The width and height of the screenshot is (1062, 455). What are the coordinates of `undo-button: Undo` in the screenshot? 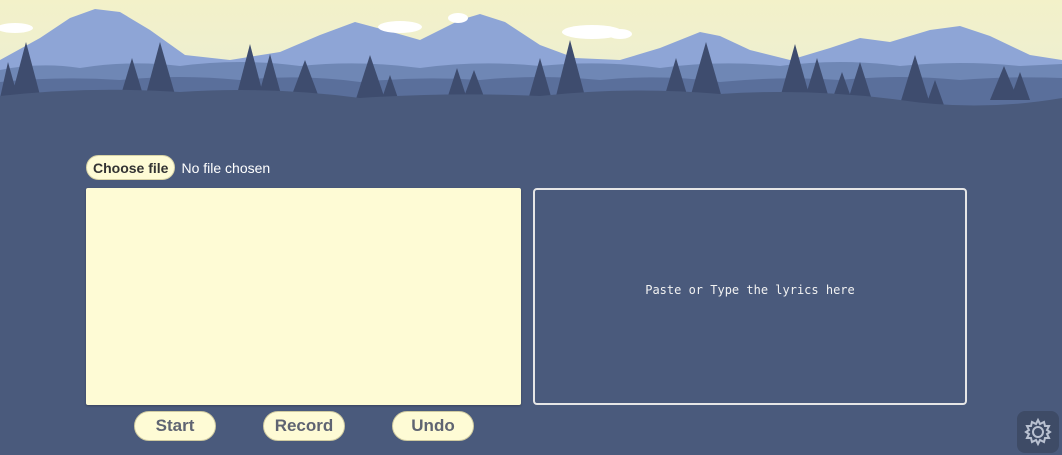 It's located at (433, 426).